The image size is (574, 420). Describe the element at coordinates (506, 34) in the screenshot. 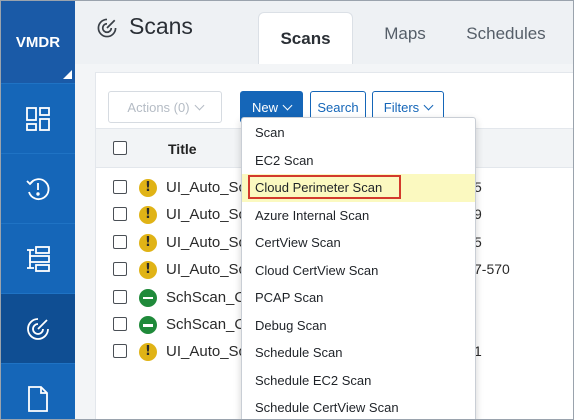

I see `tab-schedules: Schedules` at that location.